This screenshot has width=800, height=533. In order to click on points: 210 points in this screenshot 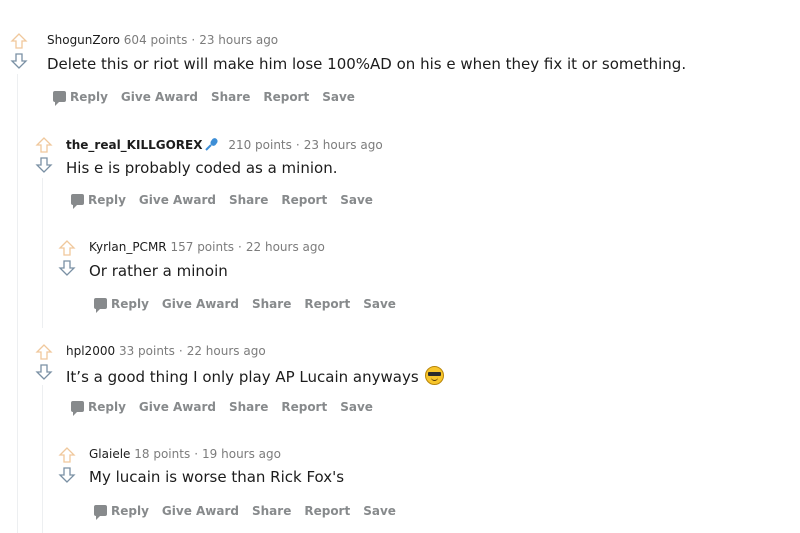, I will do `click(260, 145)`.